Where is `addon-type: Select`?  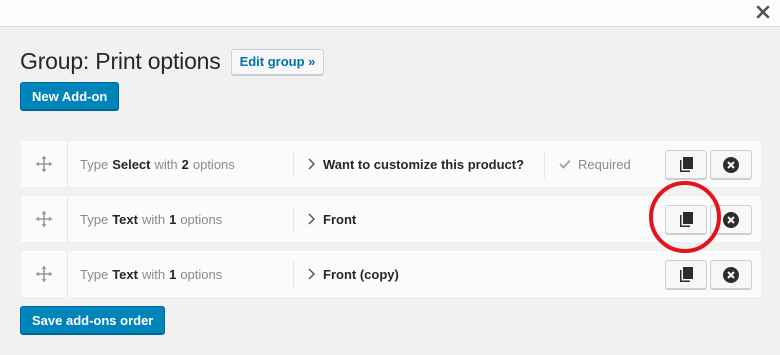
addon-type: Select is located at coordinates (131, 164).